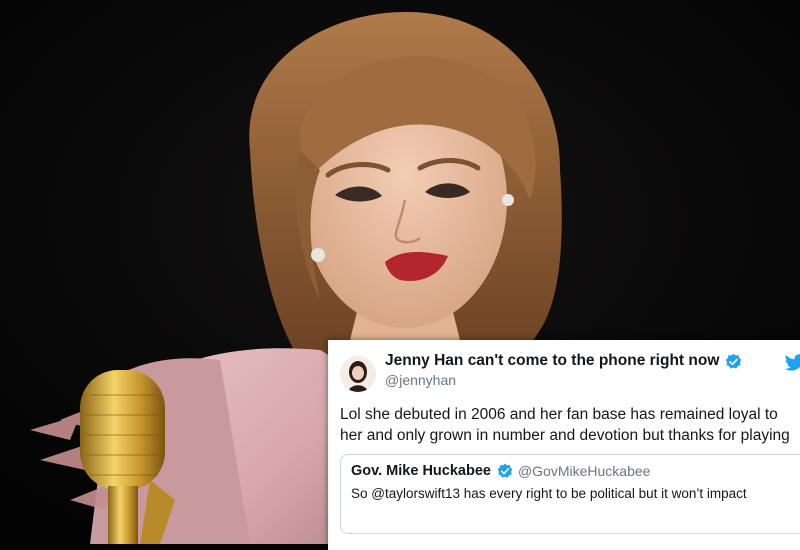 This screenshot has height=550, width=800. I want to click on avatar-image, so click(358, 374).